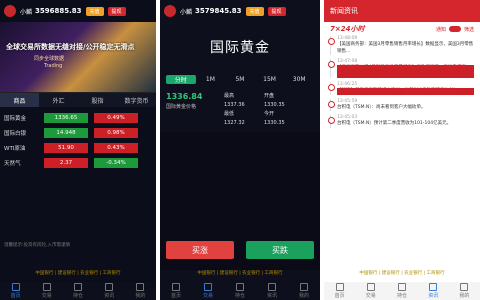 This screenshot has height=300, width=480. I want to click on news-text: 台积电（TSM.N）预计第二季度营收为101-104亿美元。, so click(394, 123).